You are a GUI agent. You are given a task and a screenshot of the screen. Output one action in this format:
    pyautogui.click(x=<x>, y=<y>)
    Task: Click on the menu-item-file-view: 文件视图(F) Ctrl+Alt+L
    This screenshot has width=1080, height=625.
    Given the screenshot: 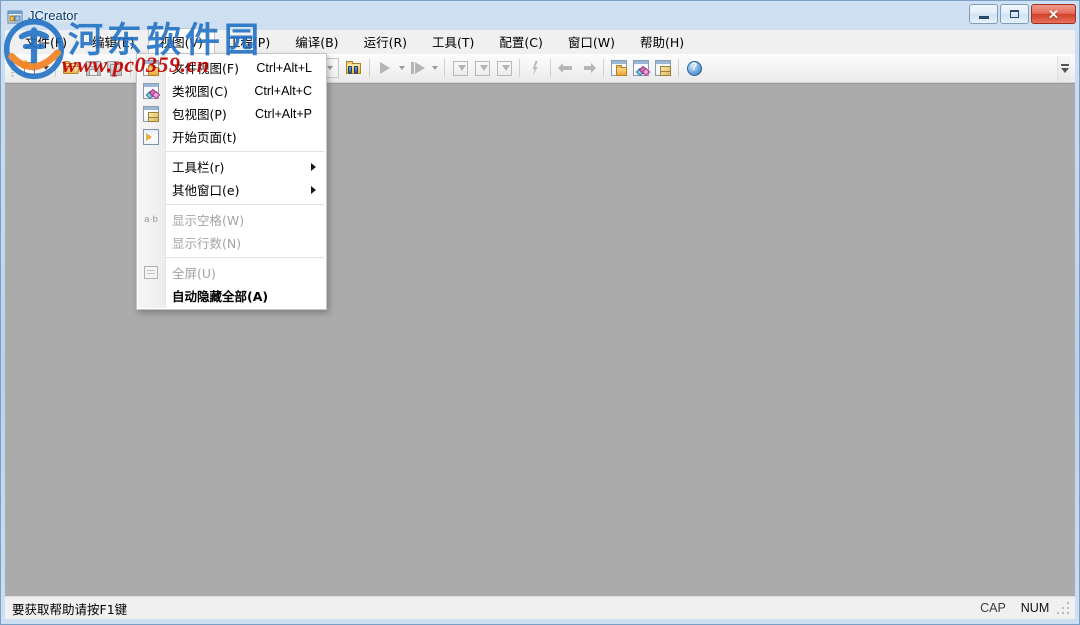 What is the action you would take?
    pyautogui.click(x=231, y=67)
    